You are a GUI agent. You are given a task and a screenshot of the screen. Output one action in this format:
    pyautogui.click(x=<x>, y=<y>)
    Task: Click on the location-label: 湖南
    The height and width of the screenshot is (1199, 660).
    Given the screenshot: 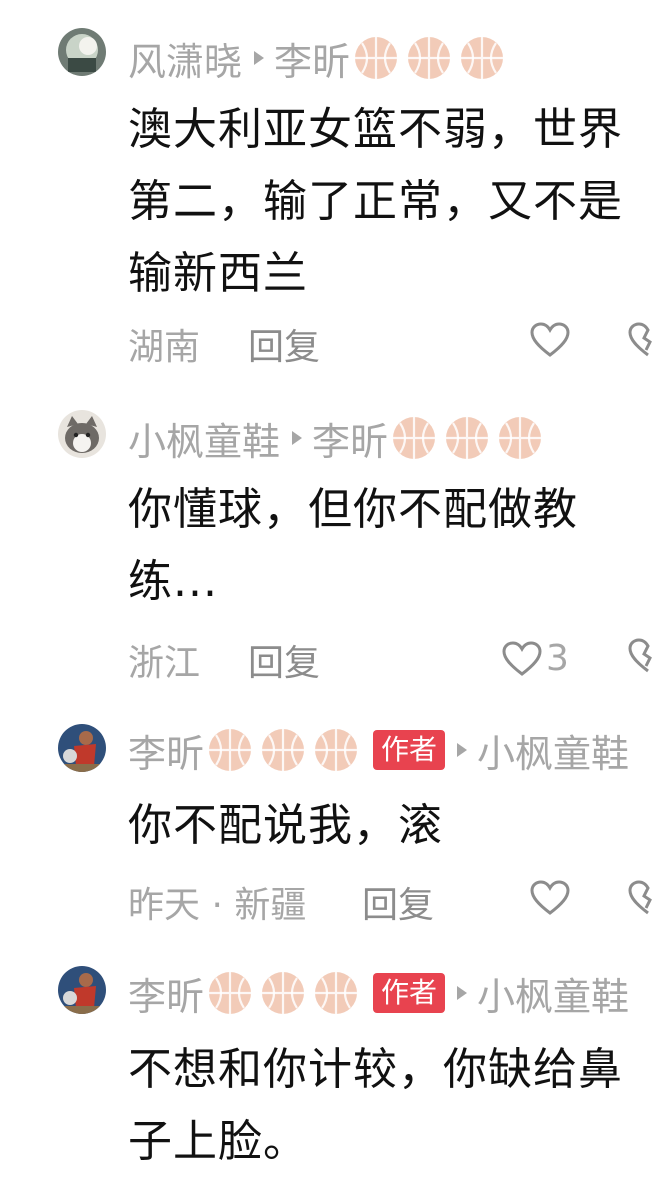 What is the action you would take?
    pyautogui.click(x=164, y=347)
    